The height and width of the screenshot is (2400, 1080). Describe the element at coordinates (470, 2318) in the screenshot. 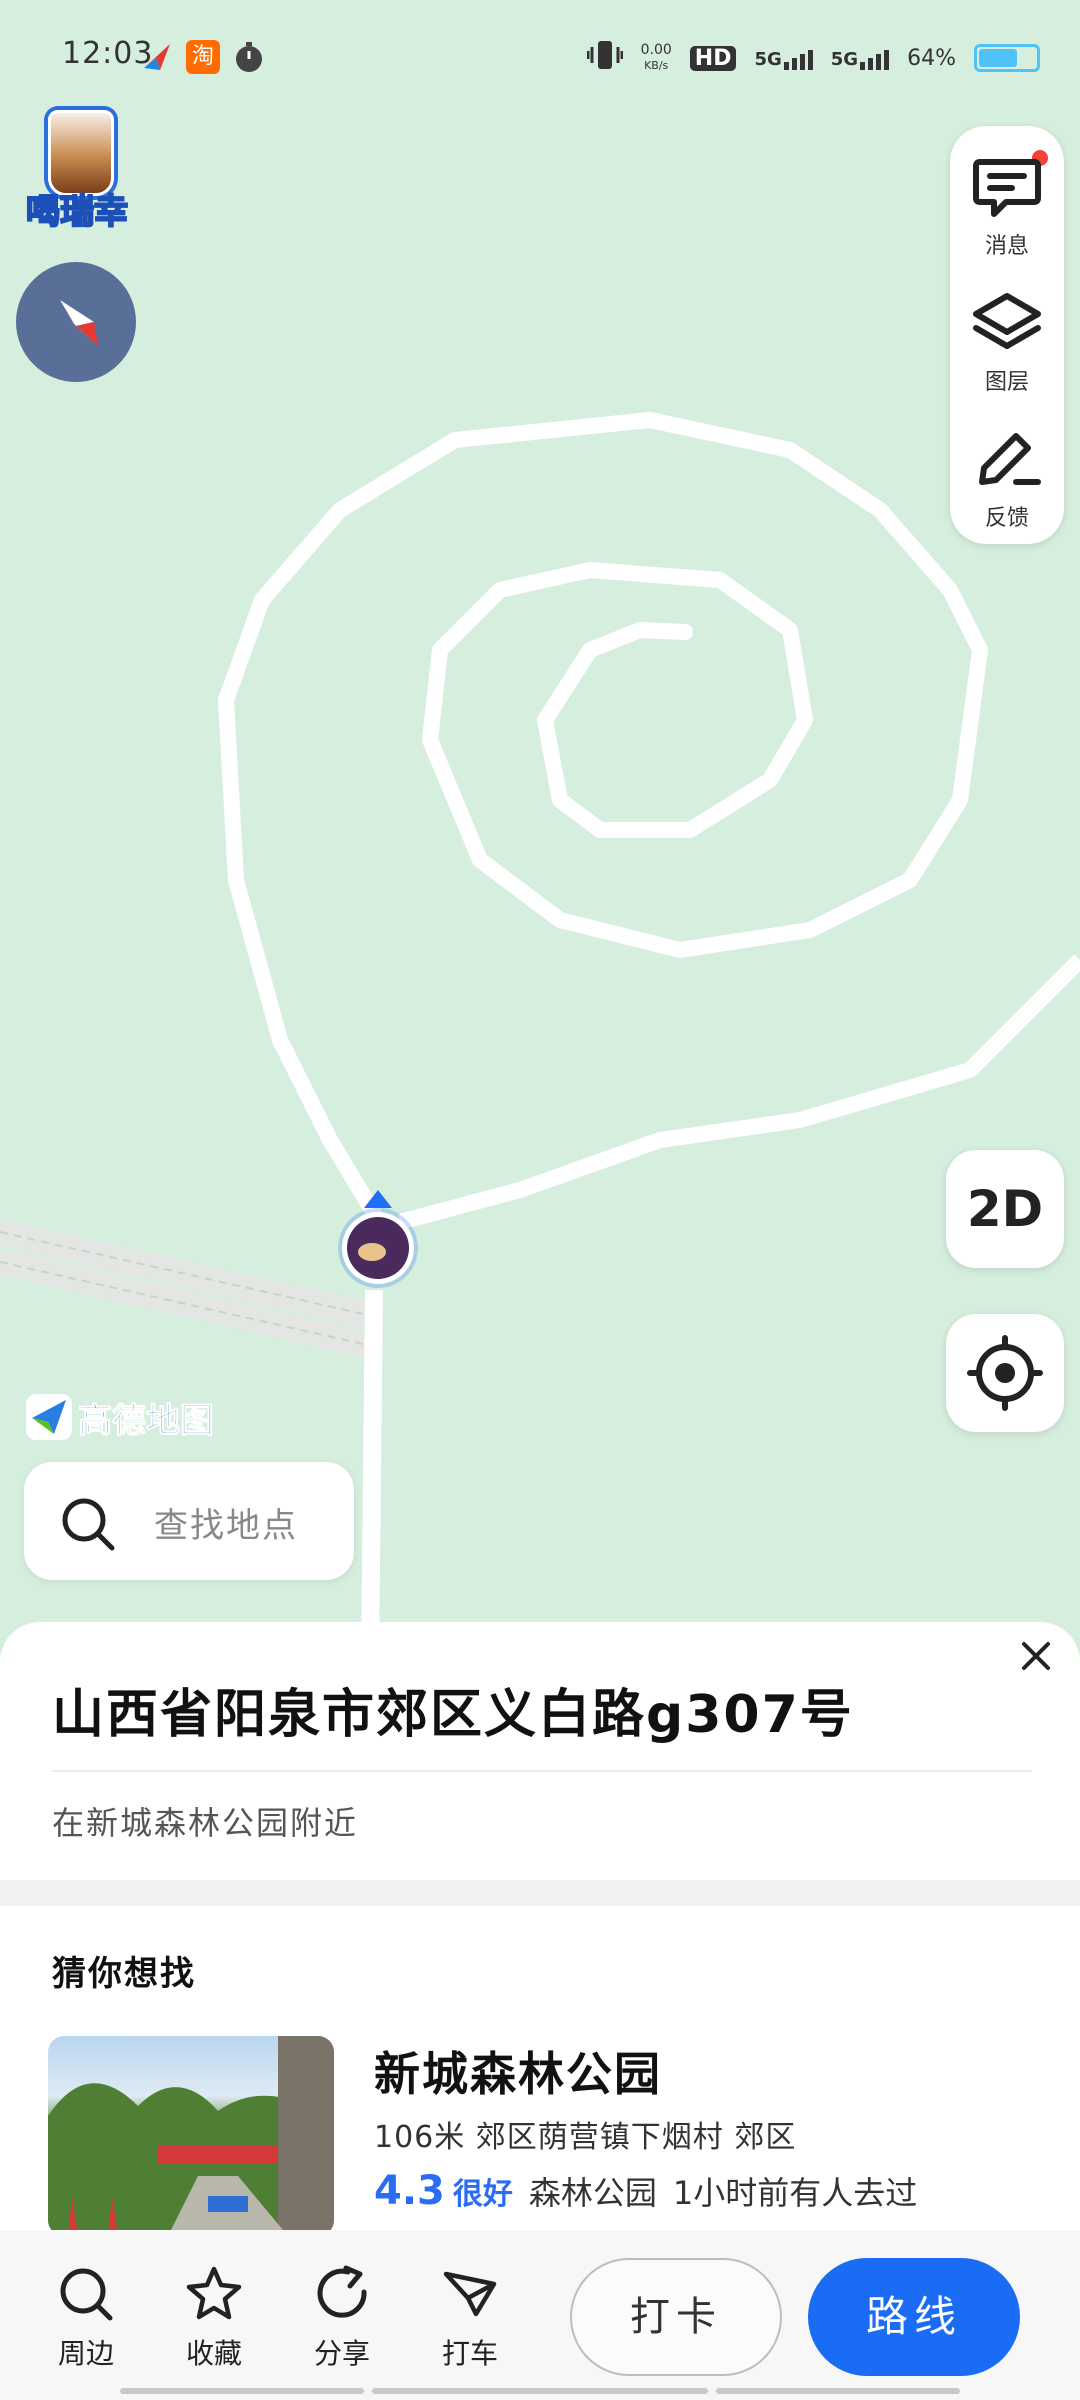

I see `taxi-button: 打车` at that location.